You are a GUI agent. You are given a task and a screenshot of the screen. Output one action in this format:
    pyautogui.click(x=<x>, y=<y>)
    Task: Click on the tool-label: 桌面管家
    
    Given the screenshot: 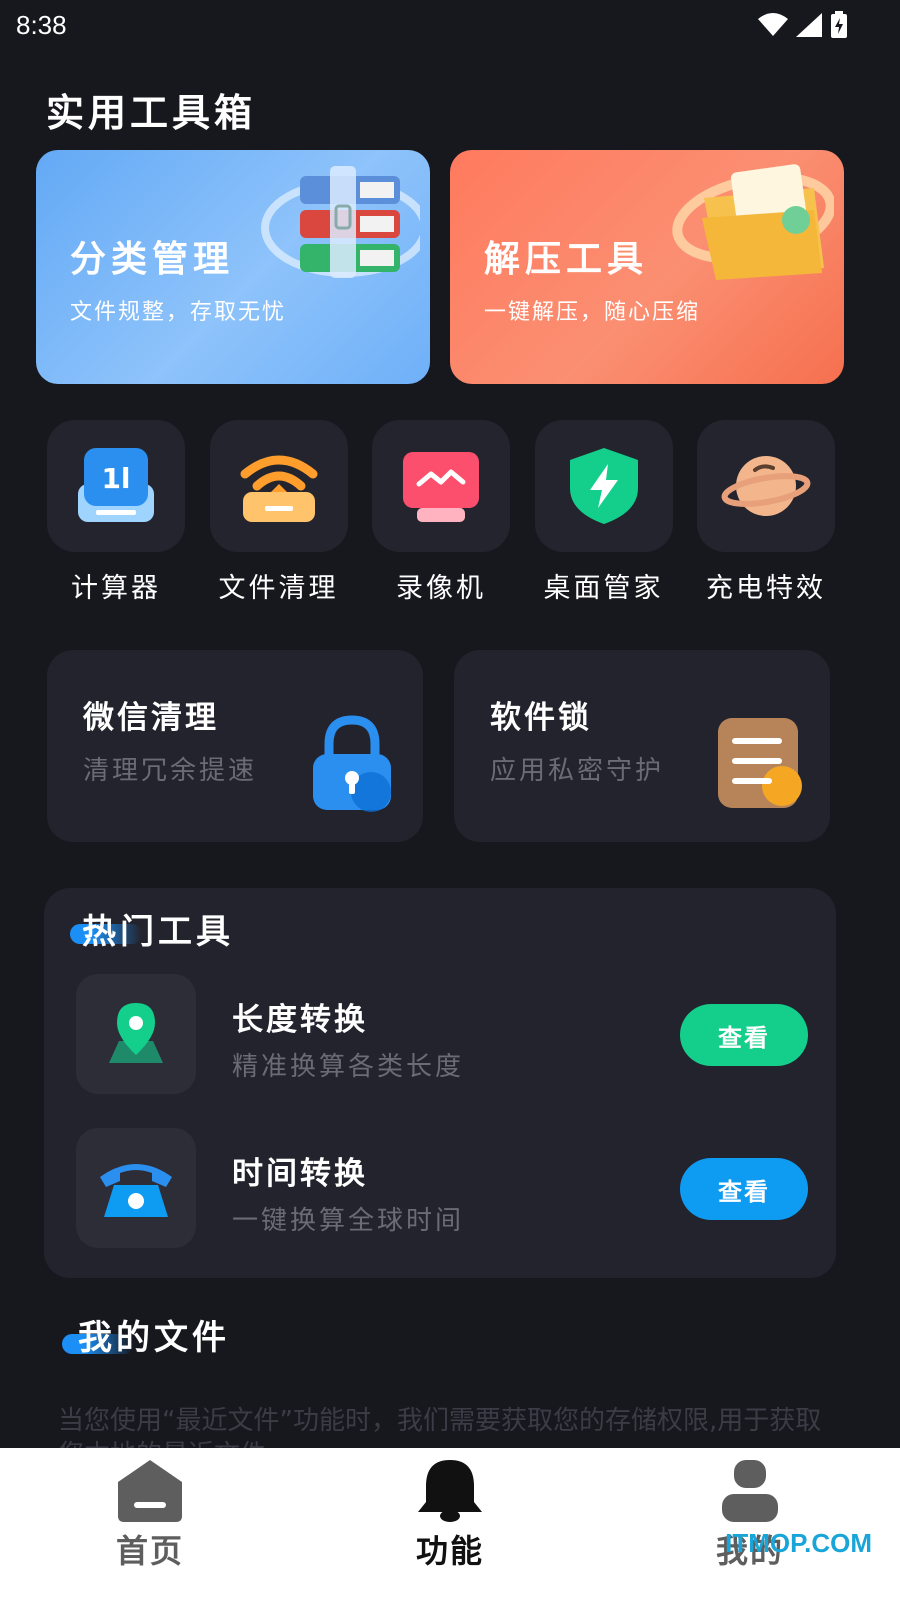 What is the action you would take?
    pyautogui.click(x=603, y=588)
    